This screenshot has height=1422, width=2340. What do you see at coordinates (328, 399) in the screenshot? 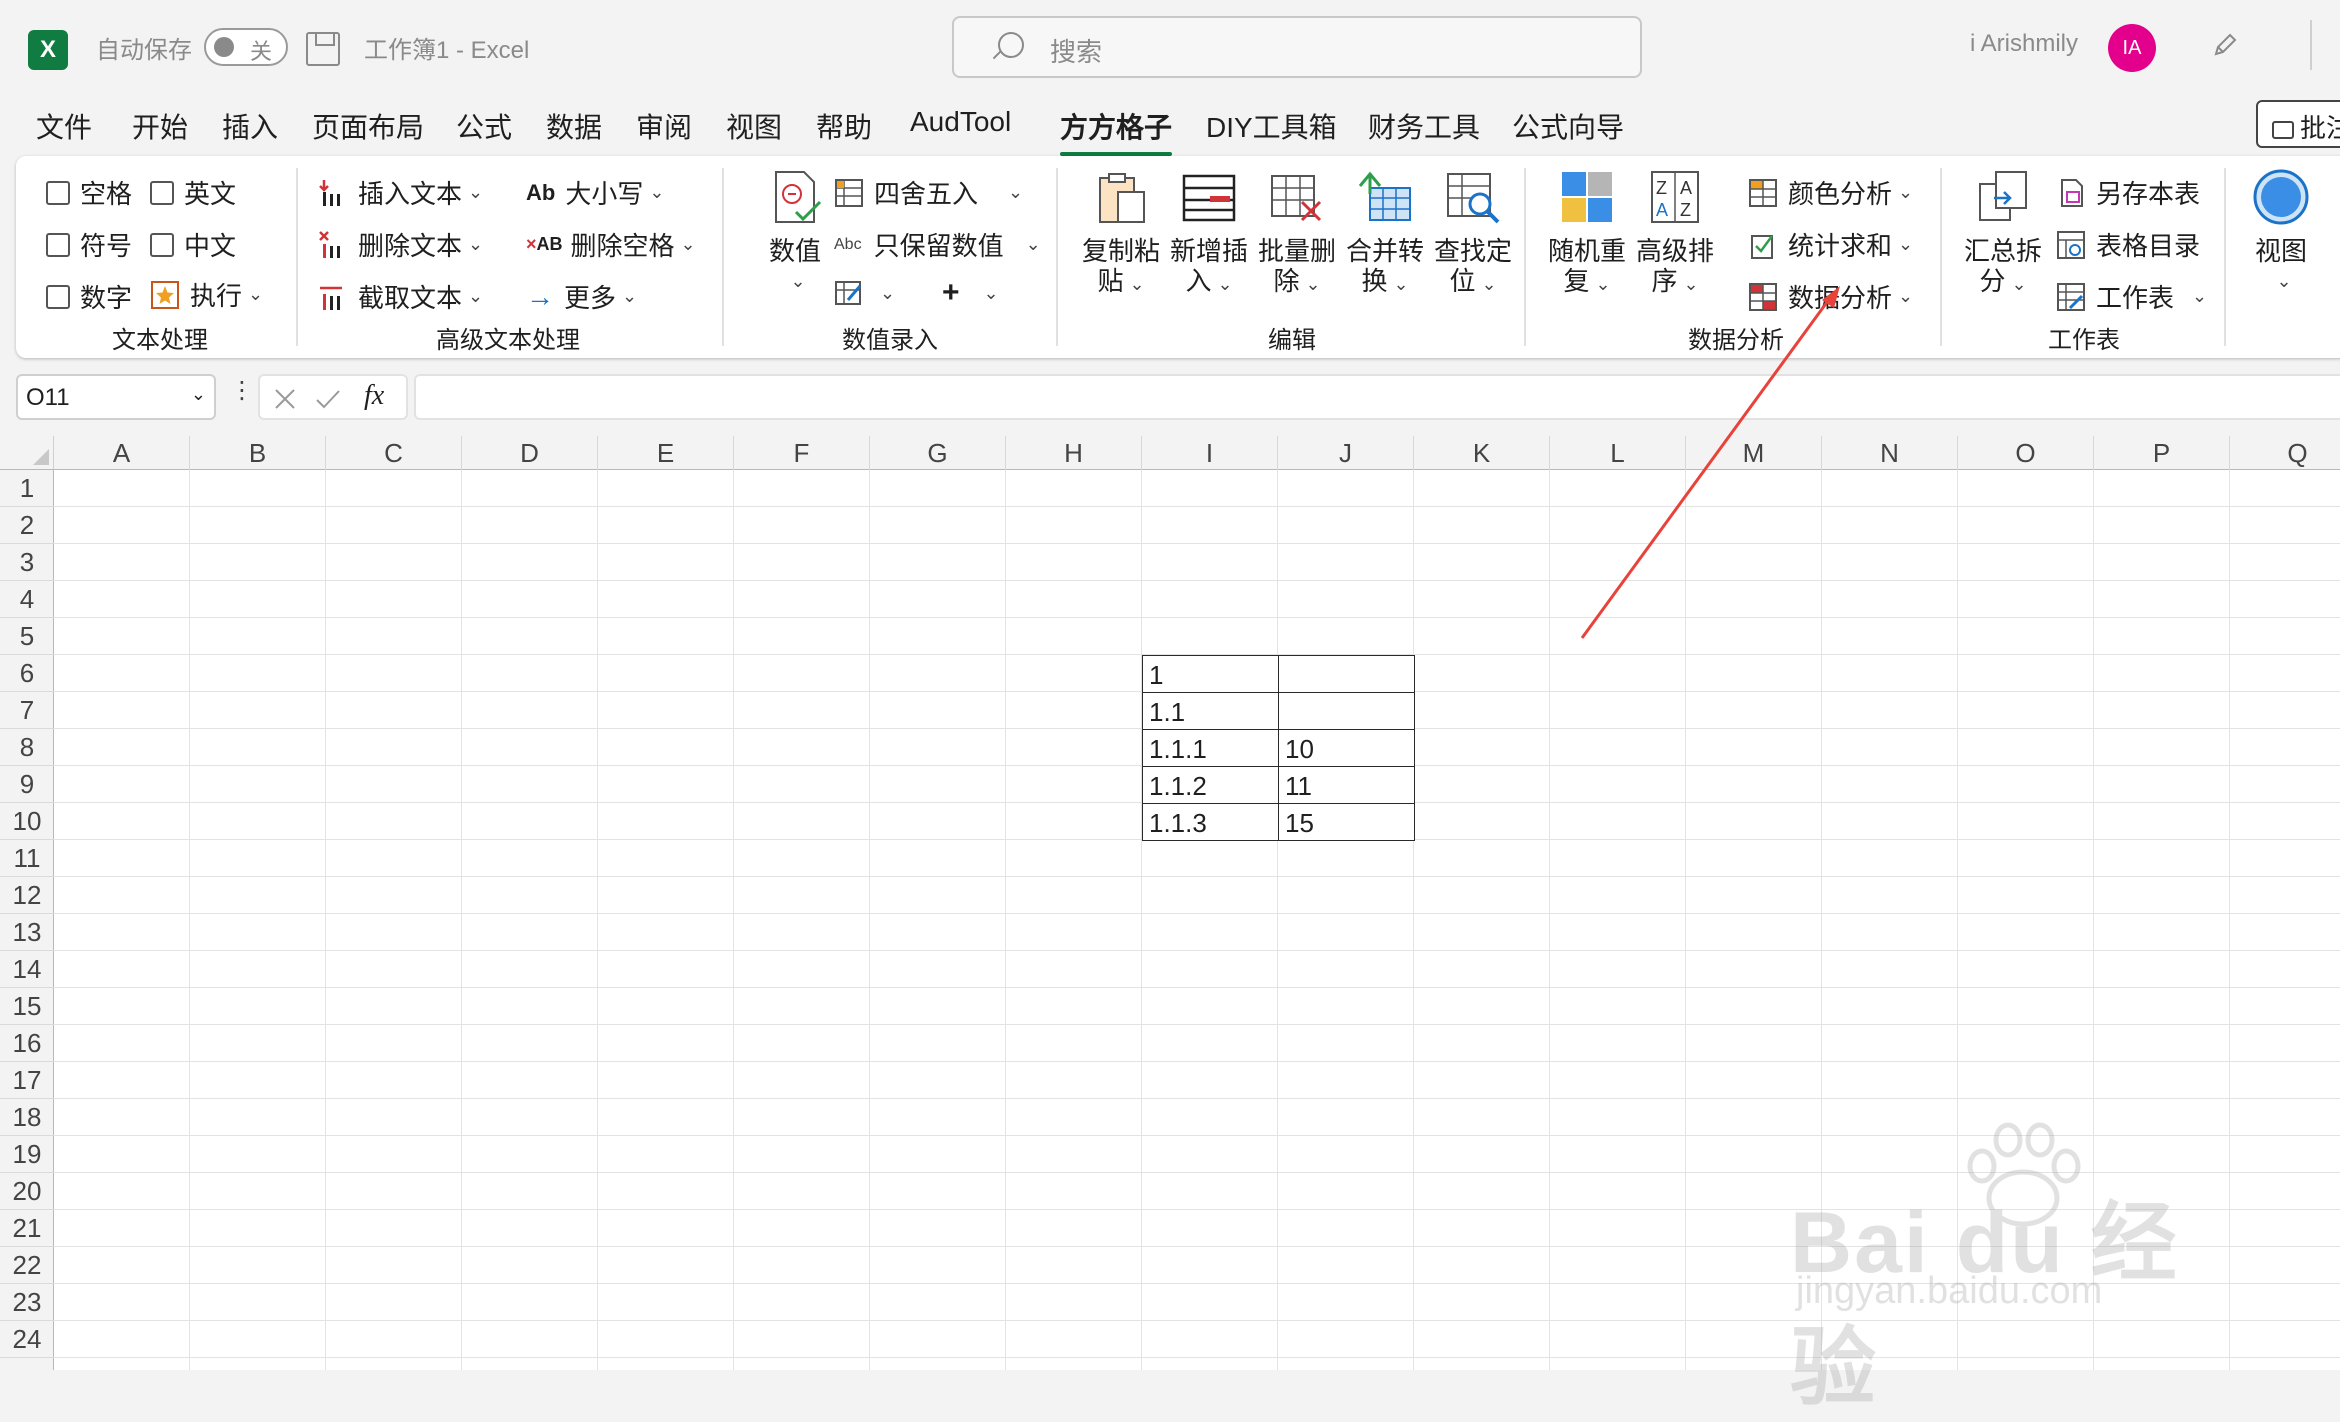
I see `enter-check-icon` at bounding box center [328, 399].